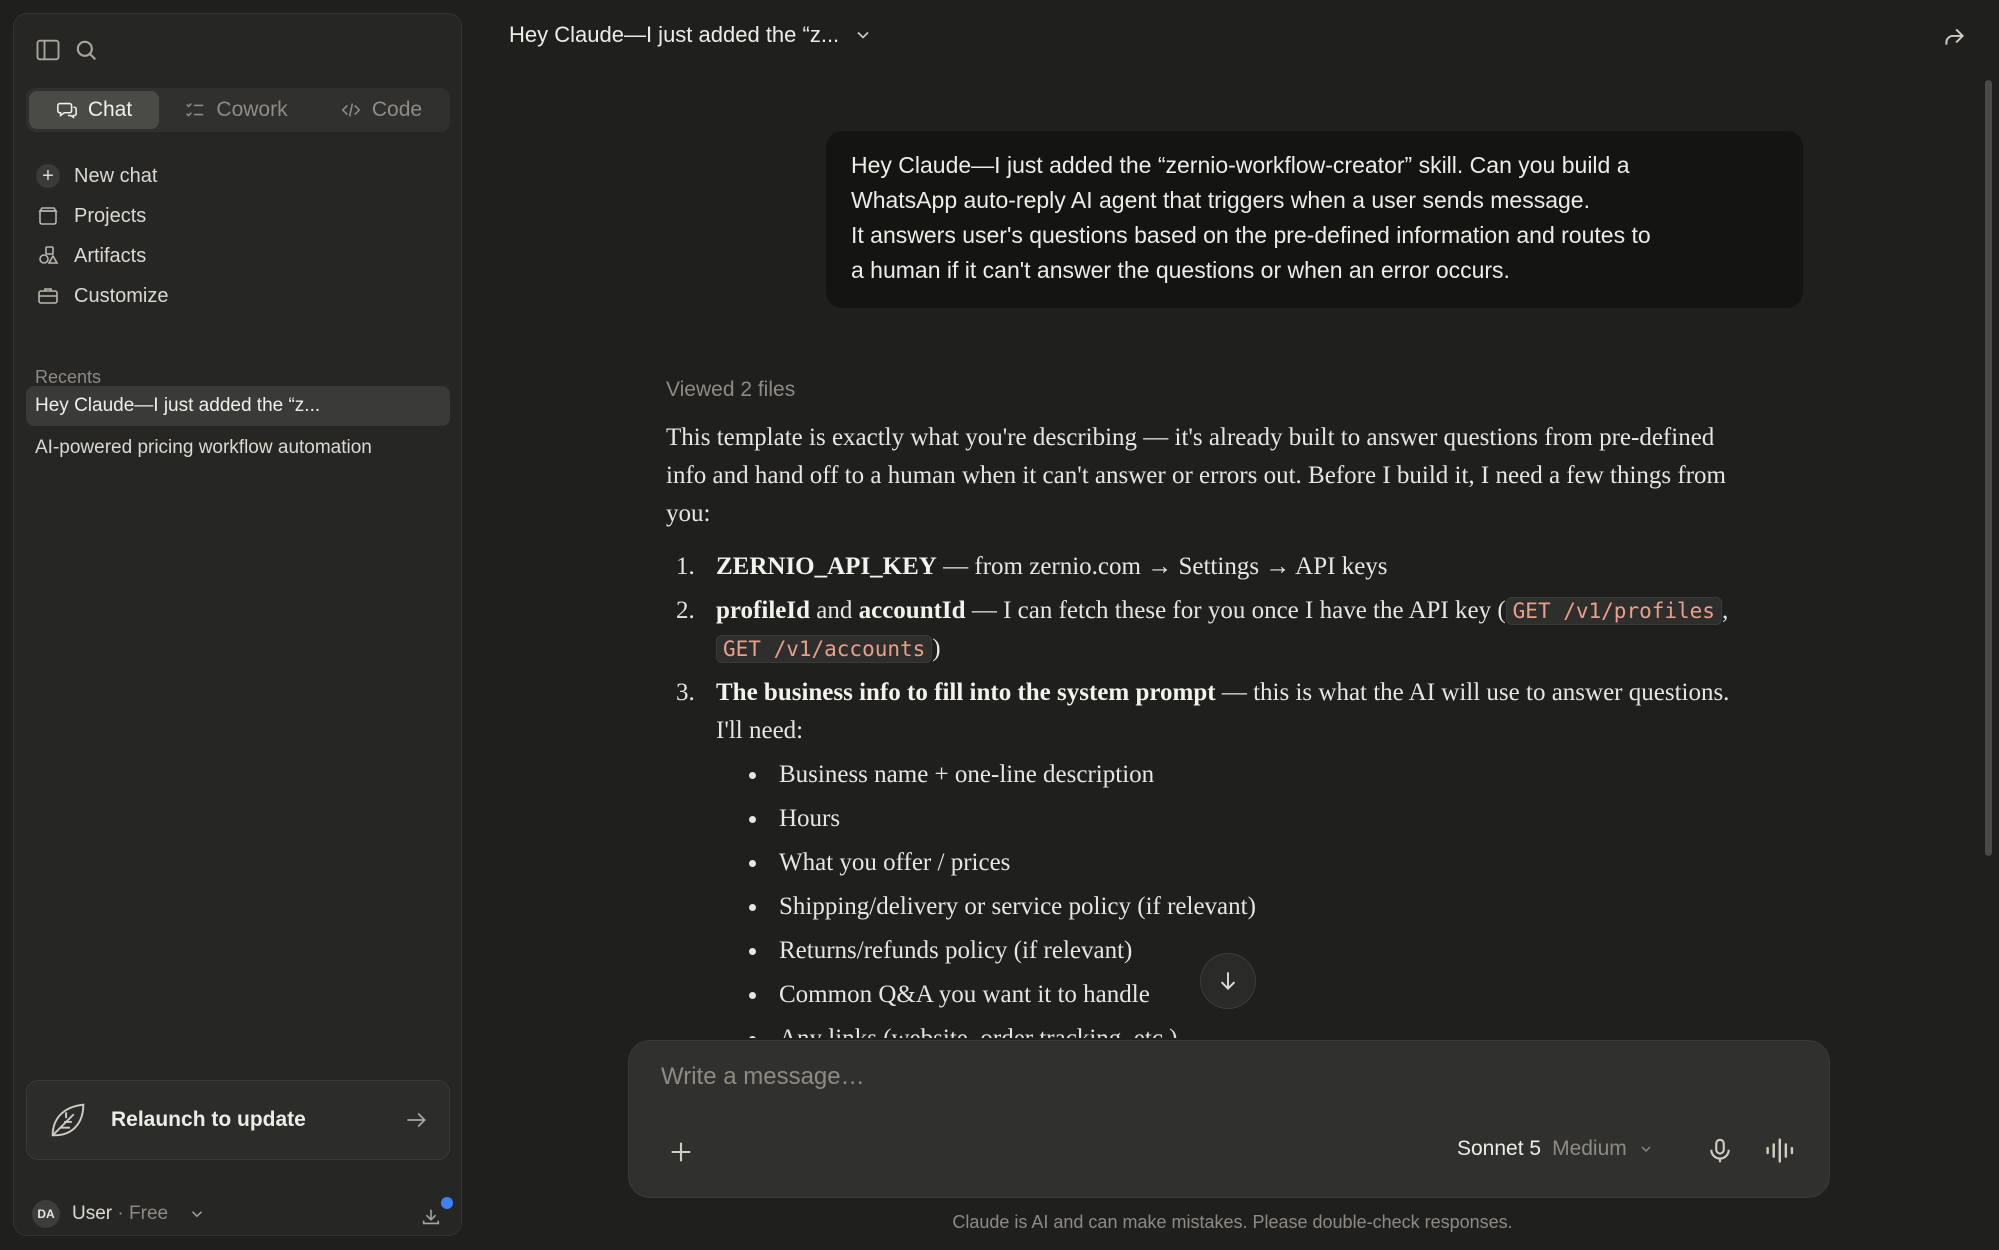 The width and height of the screenshot is (1999, 1250). I want to click on list-number: 2., so click(685, 610).